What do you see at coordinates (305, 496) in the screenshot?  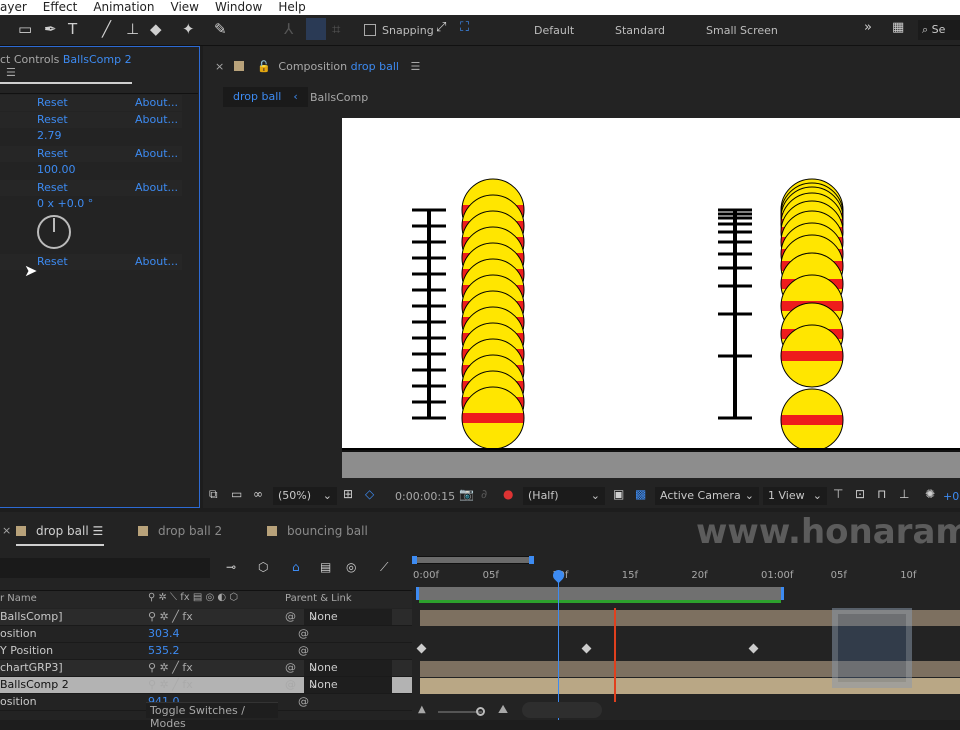 I see `zoom-dropdown: (50%) ⌄` at bounding box center [305, 496].